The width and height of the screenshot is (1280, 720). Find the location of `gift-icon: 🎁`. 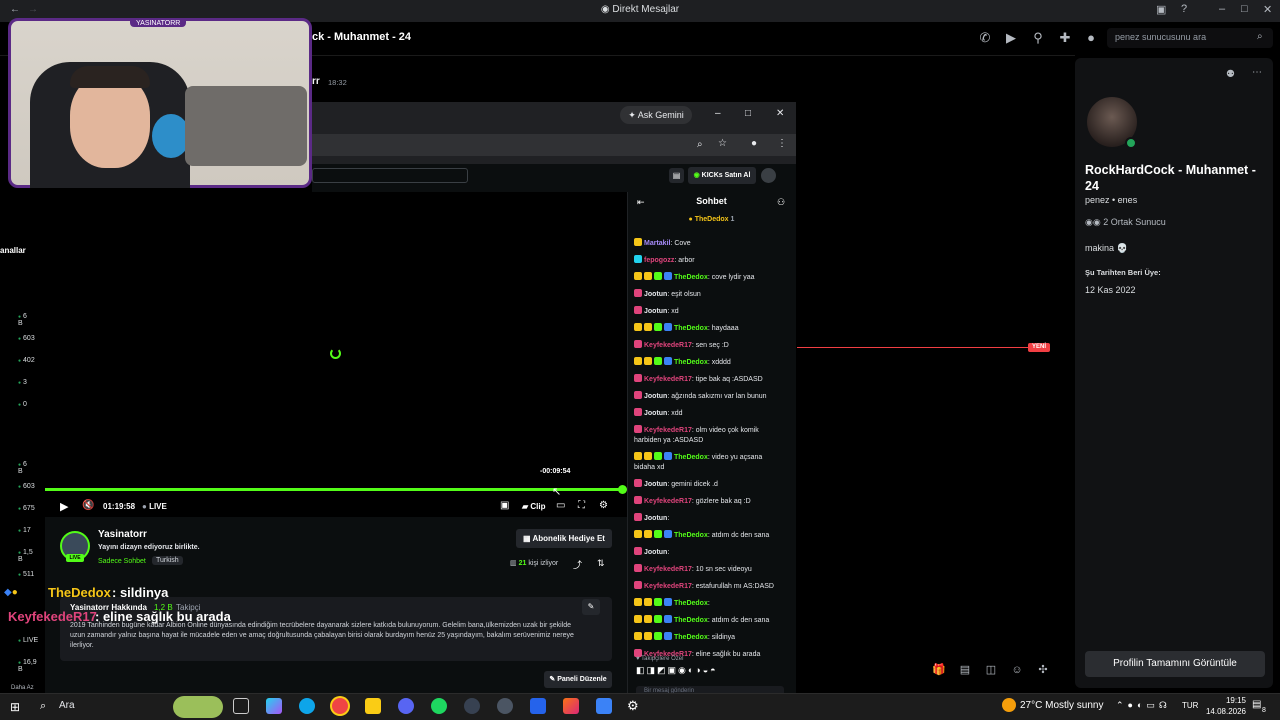

gift-icon: 🎁 is located at coordinates (939, 669).